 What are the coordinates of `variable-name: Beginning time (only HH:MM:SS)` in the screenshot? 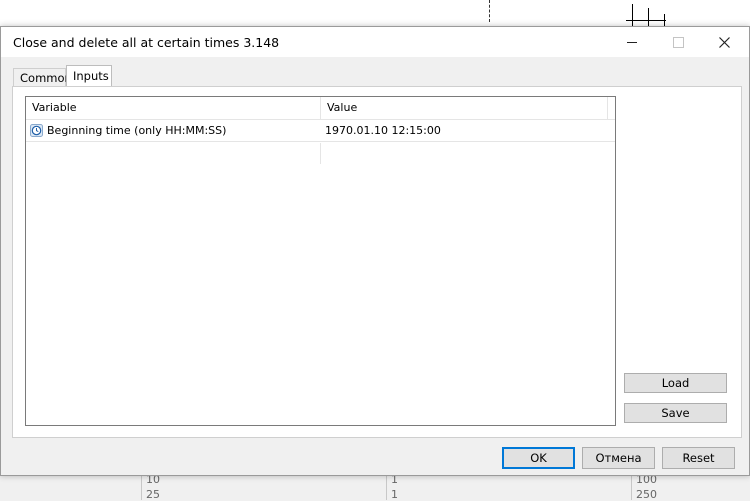 It's located at (137, 130).